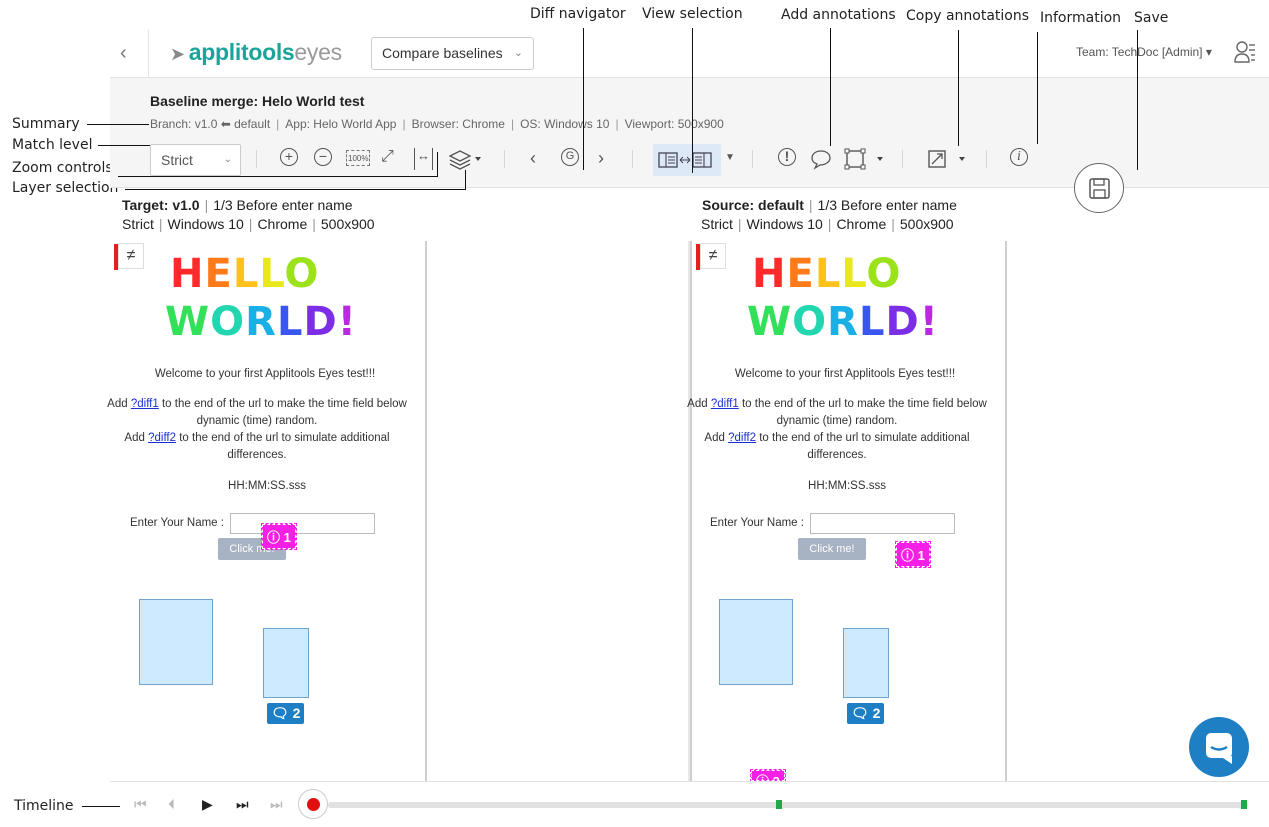 Image resolution: width=1269 pixels, height=827 pixels. What do you see at coordinates (195, 160) in the screenshot?
I see `match-level-dropdown: Strict ⌄` at bounding box center [195, 160].